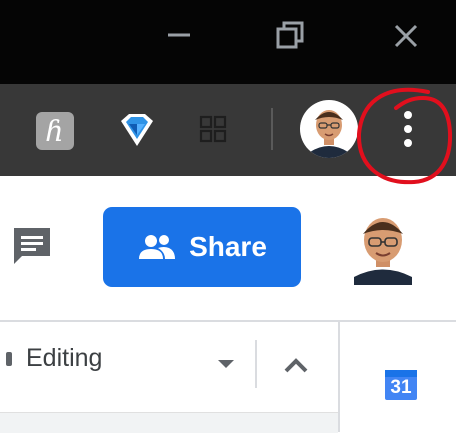 The width and height of the screenshot is (456, 433). What do you see at coordinates (272, 129) in the screenshot?
I see `toolbar-divider` at bounding box center [272, 129].